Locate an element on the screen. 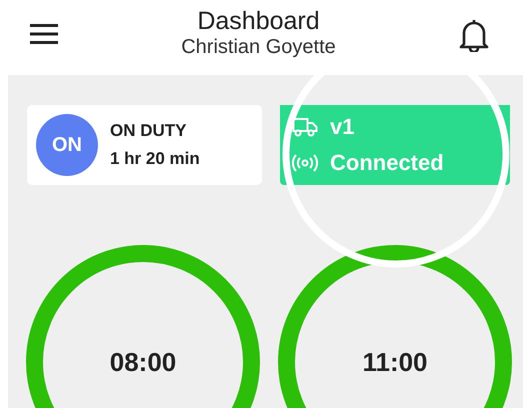 Image resolution: width=523 pixels, height=408 pixels. user-name: Christian Goyette is located at coordinates (258, 47).